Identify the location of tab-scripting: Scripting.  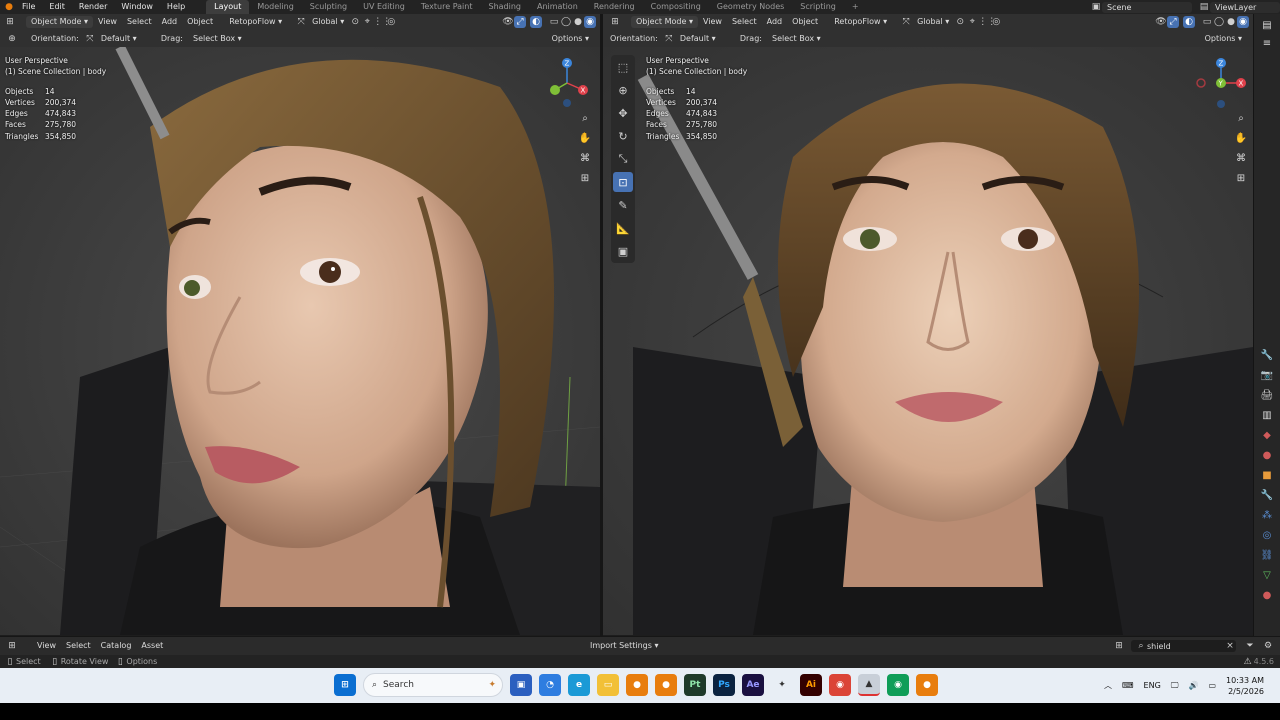
(818, 7).